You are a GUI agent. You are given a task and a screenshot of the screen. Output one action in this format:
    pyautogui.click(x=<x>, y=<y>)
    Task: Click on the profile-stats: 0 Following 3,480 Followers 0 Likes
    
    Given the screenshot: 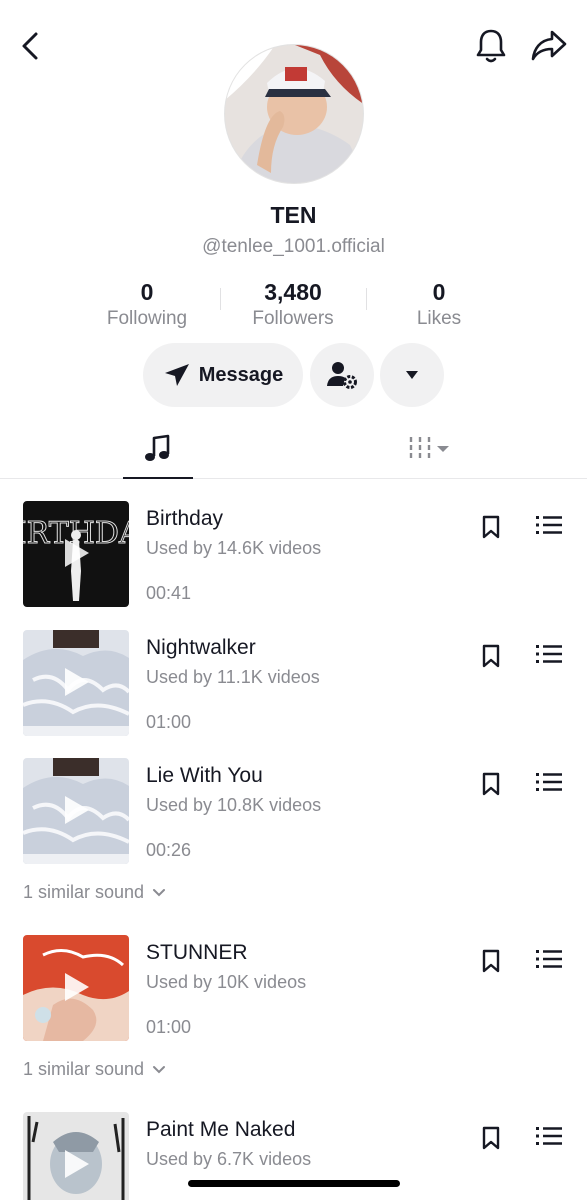 What is the action you would take?
    pyautogui.click(x=293, y=306)
    